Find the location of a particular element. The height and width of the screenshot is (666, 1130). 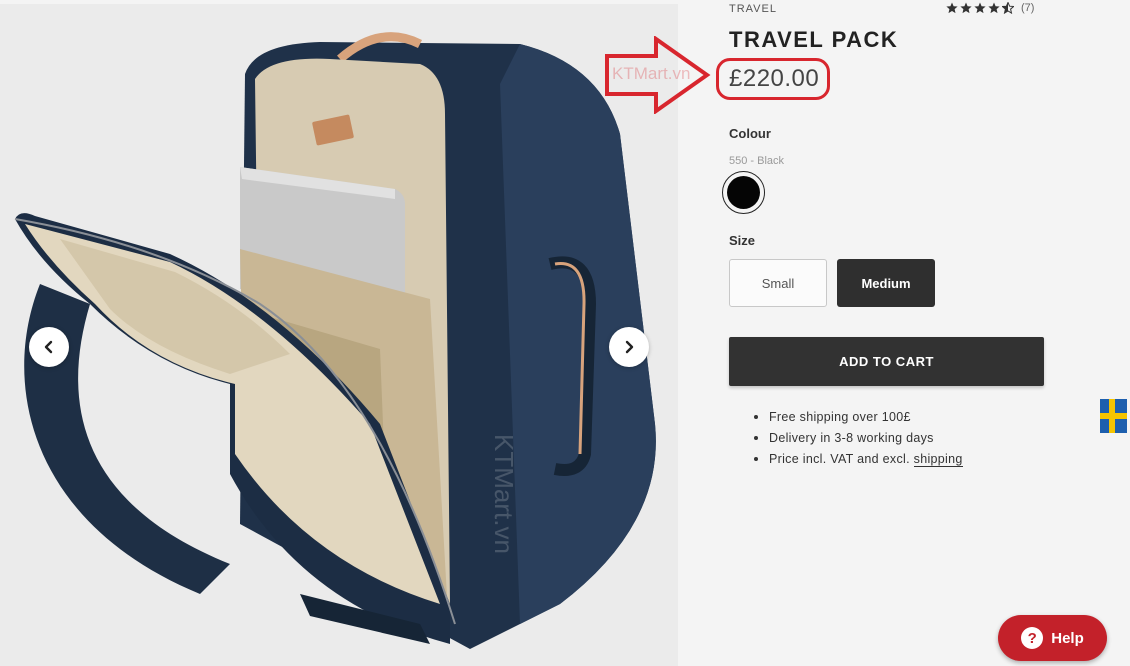

product-category: TRAVEL is located at coordinates (753, 9).